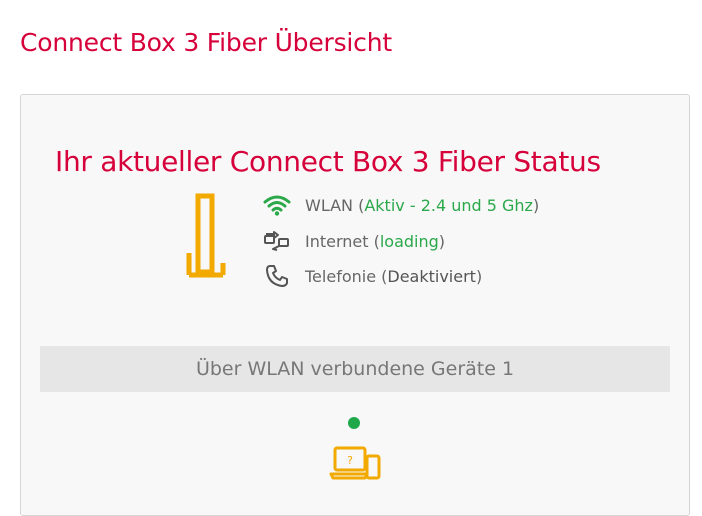 The image size is (702, 516). I want to click on status-row-internet: Internet (loading), so click(354, 241).